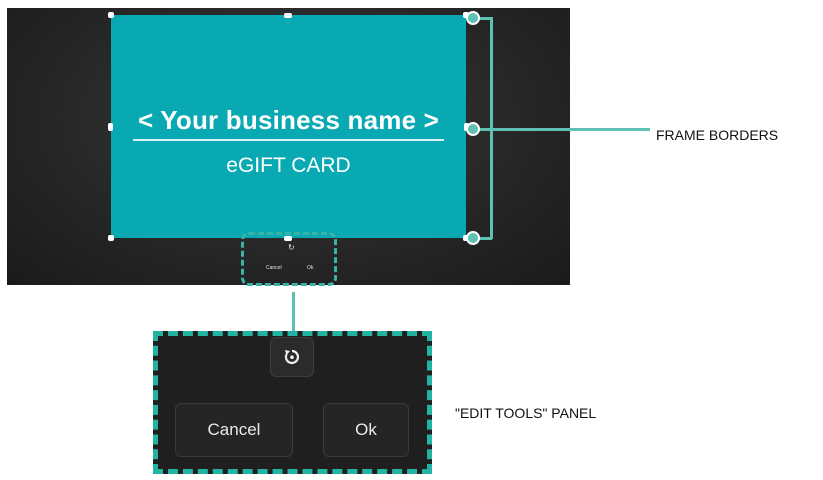 The width and height of the screenshot is (823, 480). I want to click on resize-handle-top, so click(288, 15).